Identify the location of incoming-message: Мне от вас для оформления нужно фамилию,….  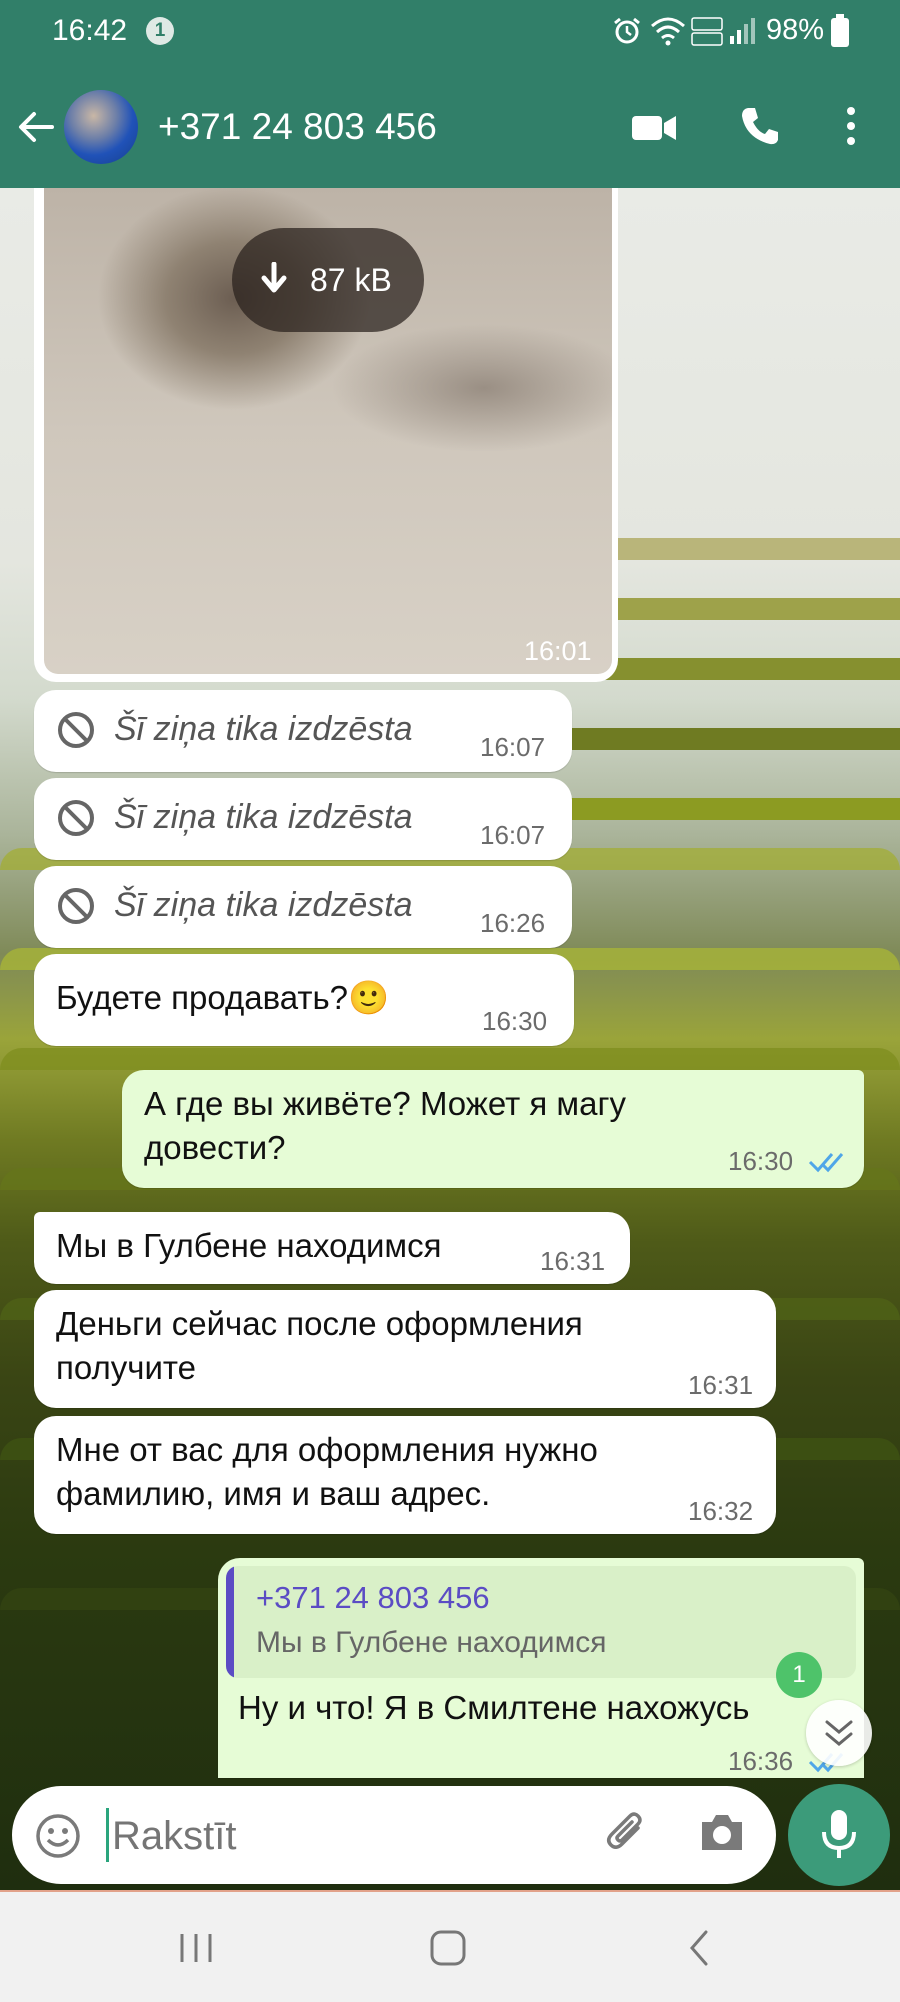
(405, 1475).